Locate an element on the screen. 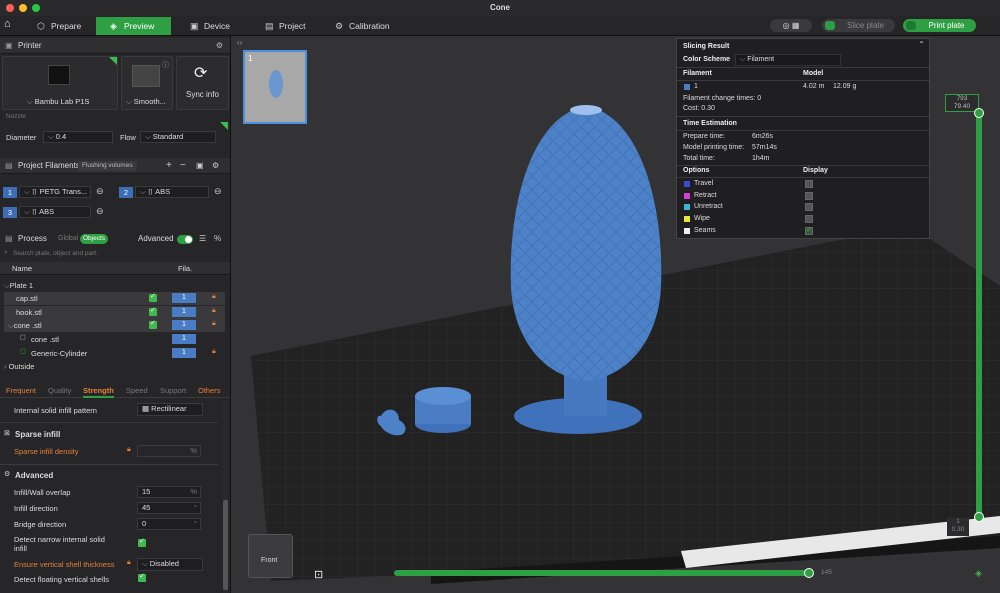 The image size is (1000, 593). tab-preview: ◈ Preview is located at coordinates (133, 26).